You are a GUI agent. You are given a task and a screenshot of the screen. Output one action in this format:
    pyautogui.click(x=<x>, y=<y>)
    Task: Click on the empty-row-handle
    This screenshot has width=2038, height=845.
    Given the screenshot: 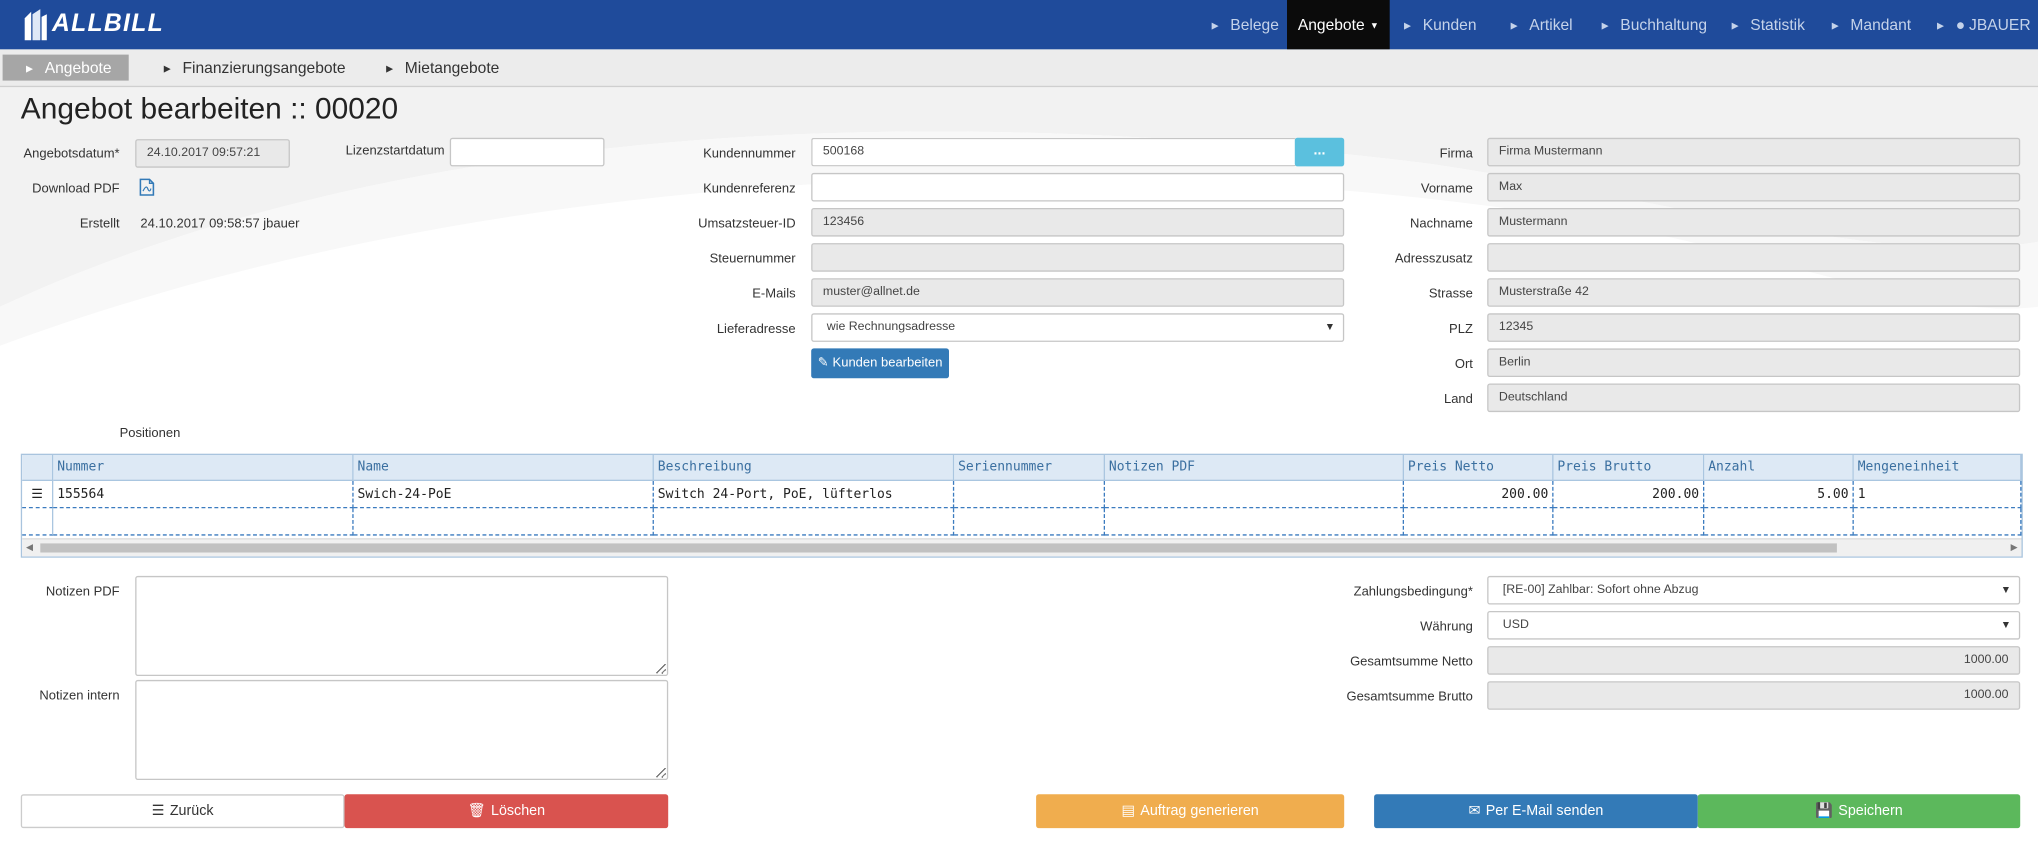 What is the action you would take?
    pyautogui.click(x=38, y=522)
    